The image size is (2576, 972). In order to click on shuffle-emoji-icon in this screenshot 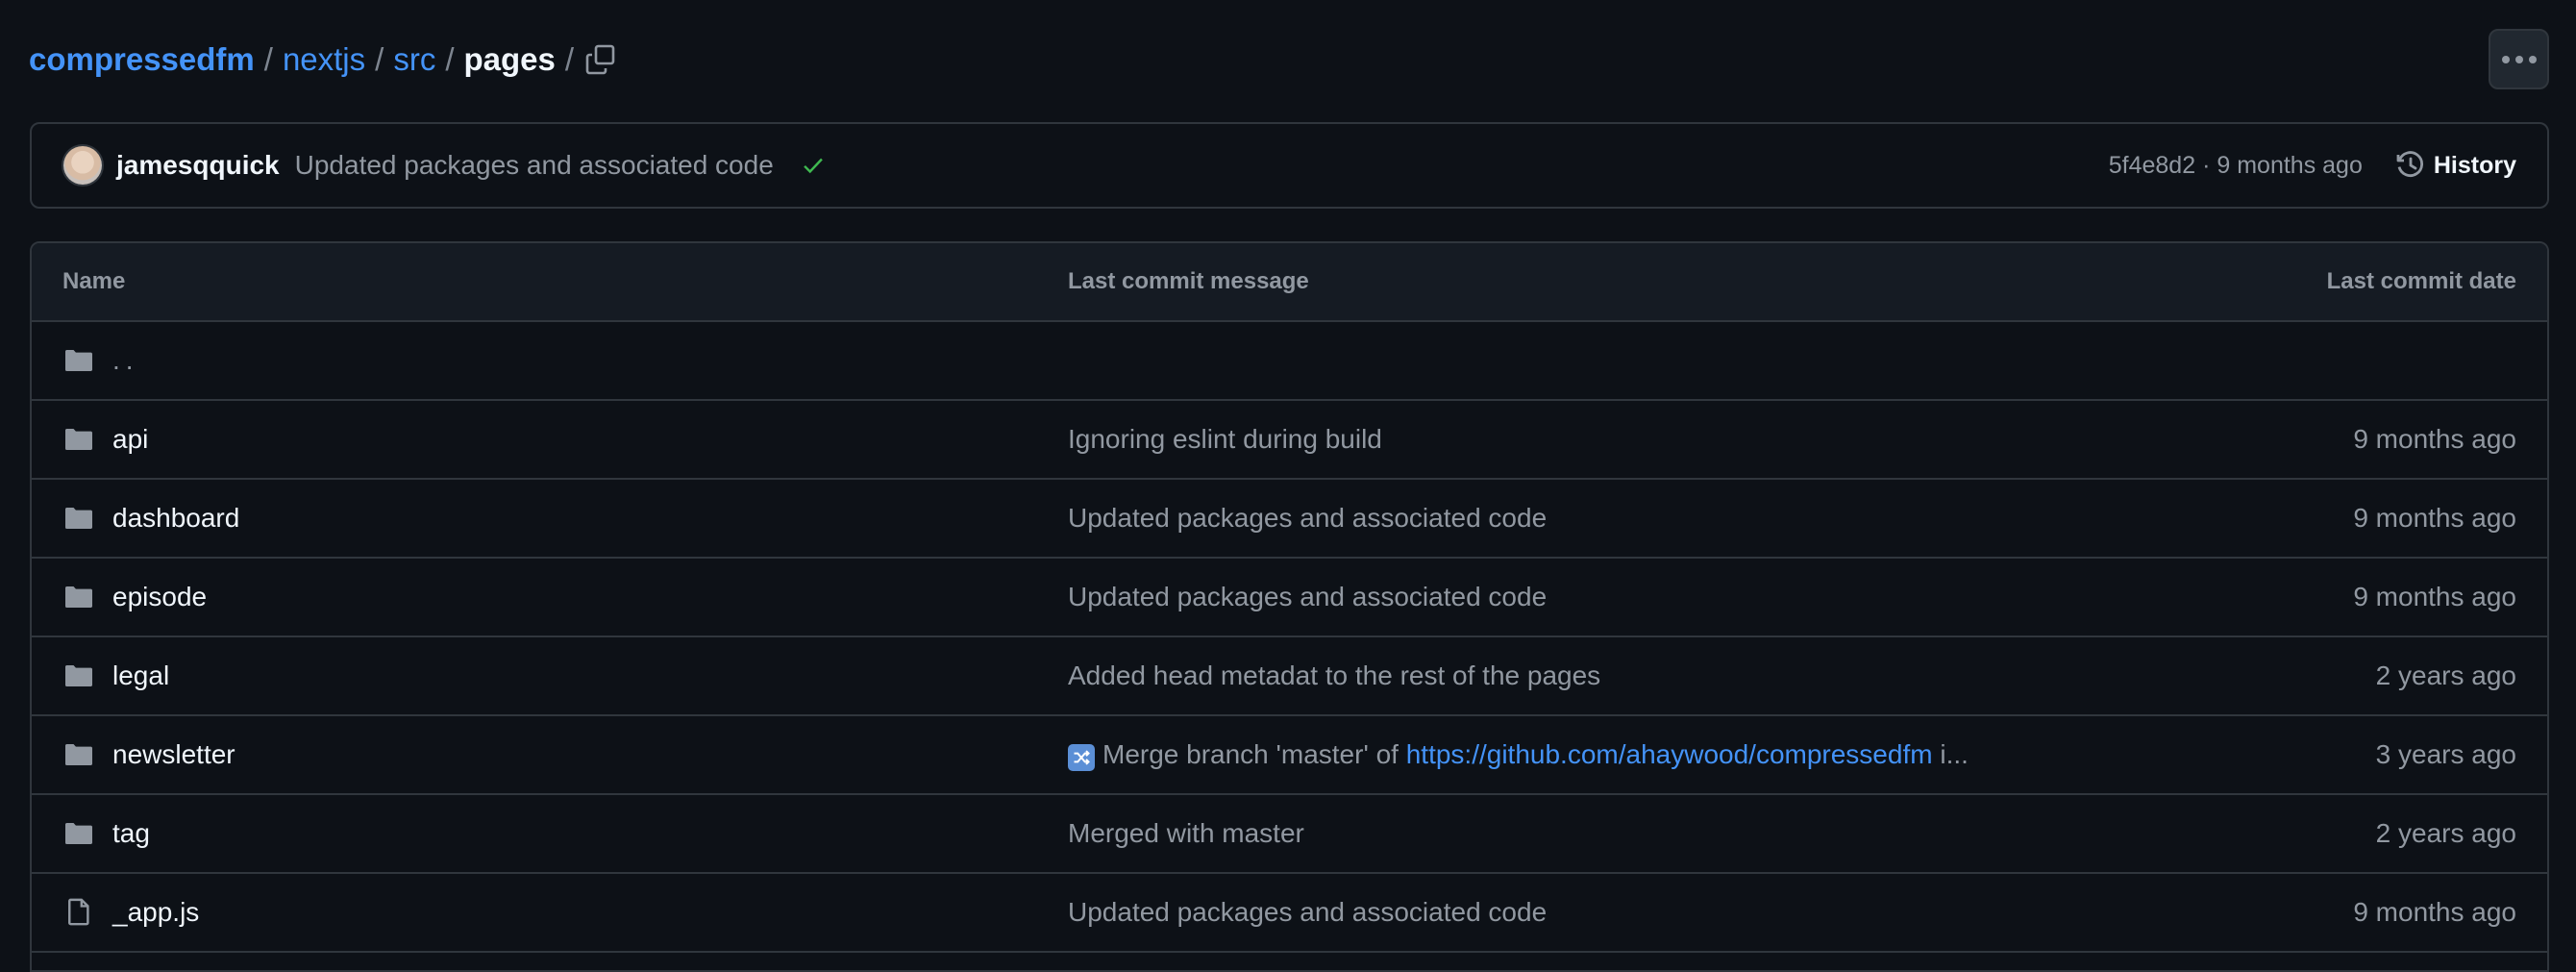, I will do `click(1082, 757)`.